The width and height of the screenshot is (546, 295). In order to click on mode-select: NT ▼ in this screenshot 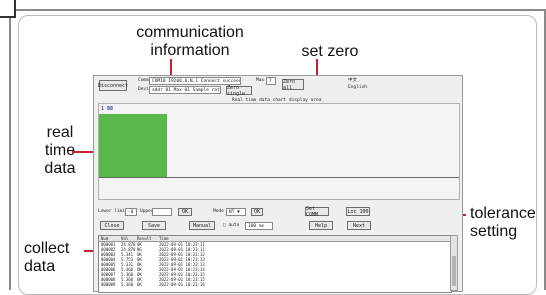, I will do `click(236, 212)`.